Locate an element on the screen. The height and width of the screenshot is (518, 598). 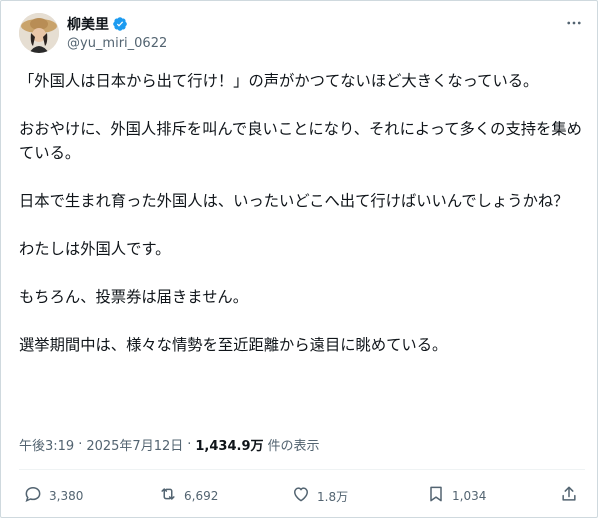
tweet-paragraph: わたしは外国人です。 is located at coordinates (95, 249).